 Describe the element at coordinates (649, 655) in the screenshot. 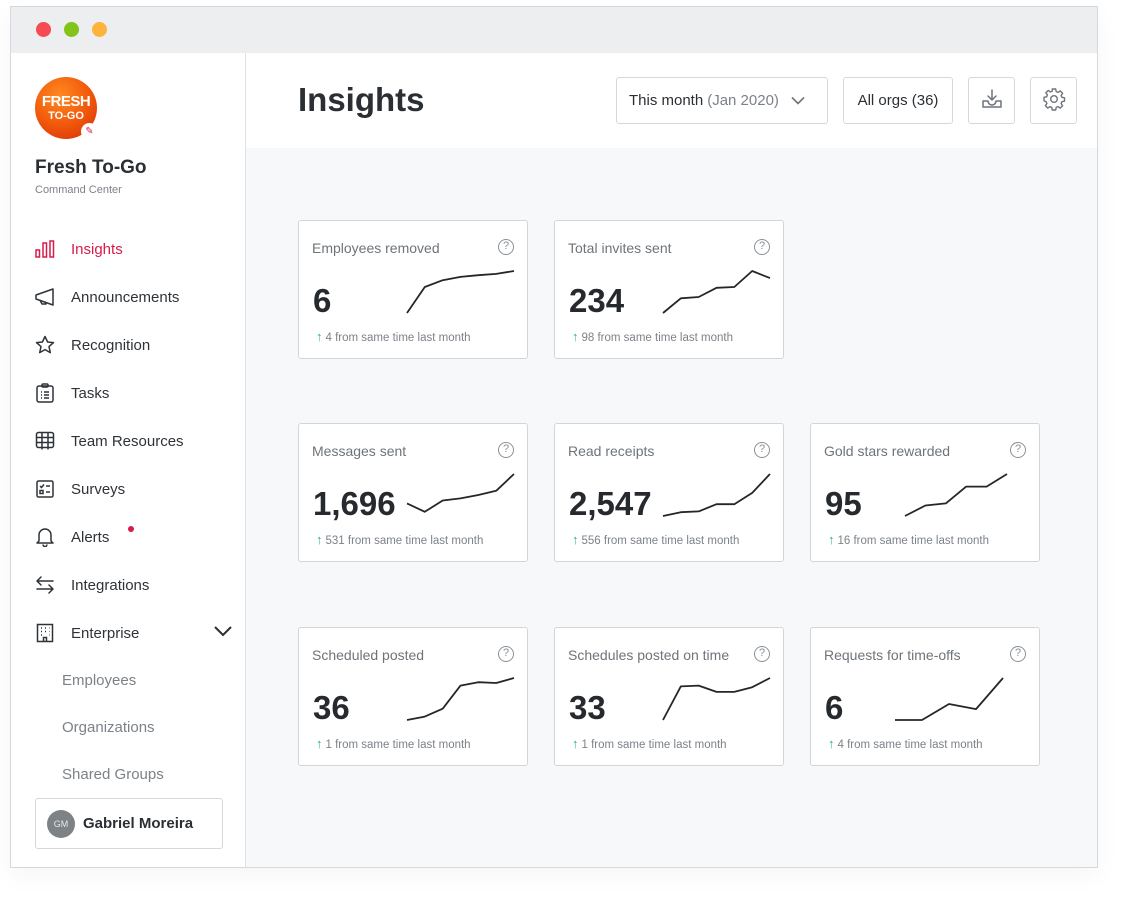

I see `card-title: Schedules posted on time` at that location.